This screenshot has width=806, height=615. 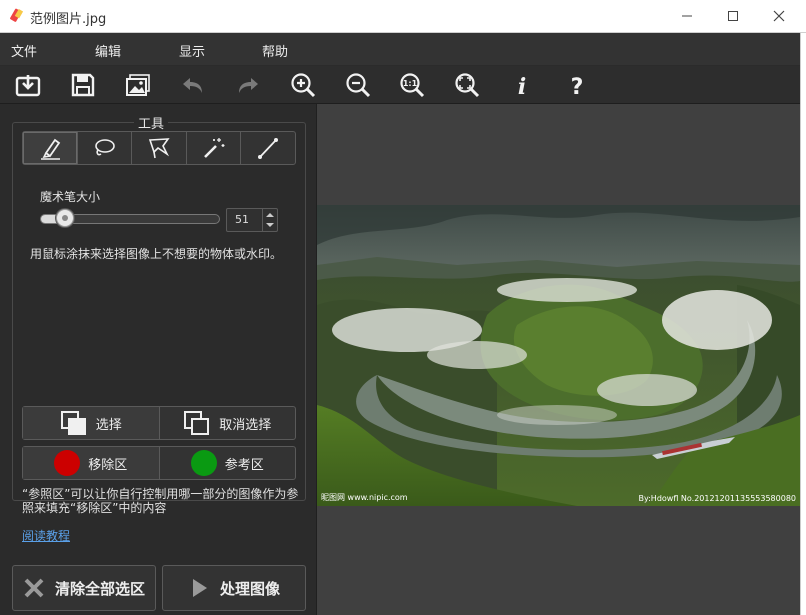 What do you see at coordinates (99, 588) in the screenshot?
I see `clear-all-label: 清除全部选区` at bounding box center [99, 588].